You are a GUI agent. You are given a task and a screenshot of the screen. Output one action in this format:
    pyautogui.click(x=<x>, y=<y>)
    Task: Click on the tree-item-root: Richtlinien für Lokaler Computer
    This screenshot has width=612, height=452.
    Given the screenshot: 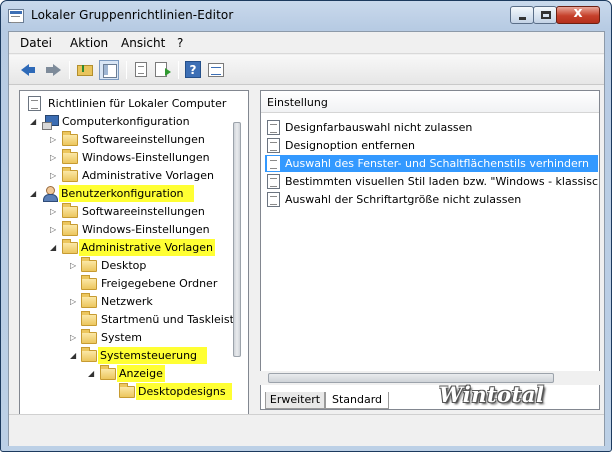 What is the action you would take?
    pyautogui.click(x=134, y=103)
    